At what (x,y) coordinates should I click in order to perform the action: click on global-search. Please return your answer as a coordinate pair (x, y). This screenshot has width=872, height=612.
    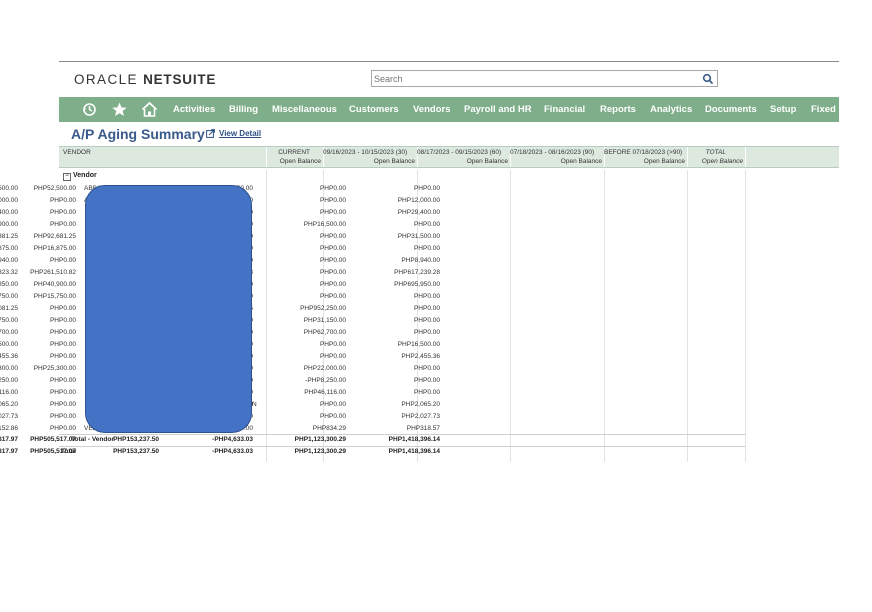
    Looking at the image, I should click on (544, 78).